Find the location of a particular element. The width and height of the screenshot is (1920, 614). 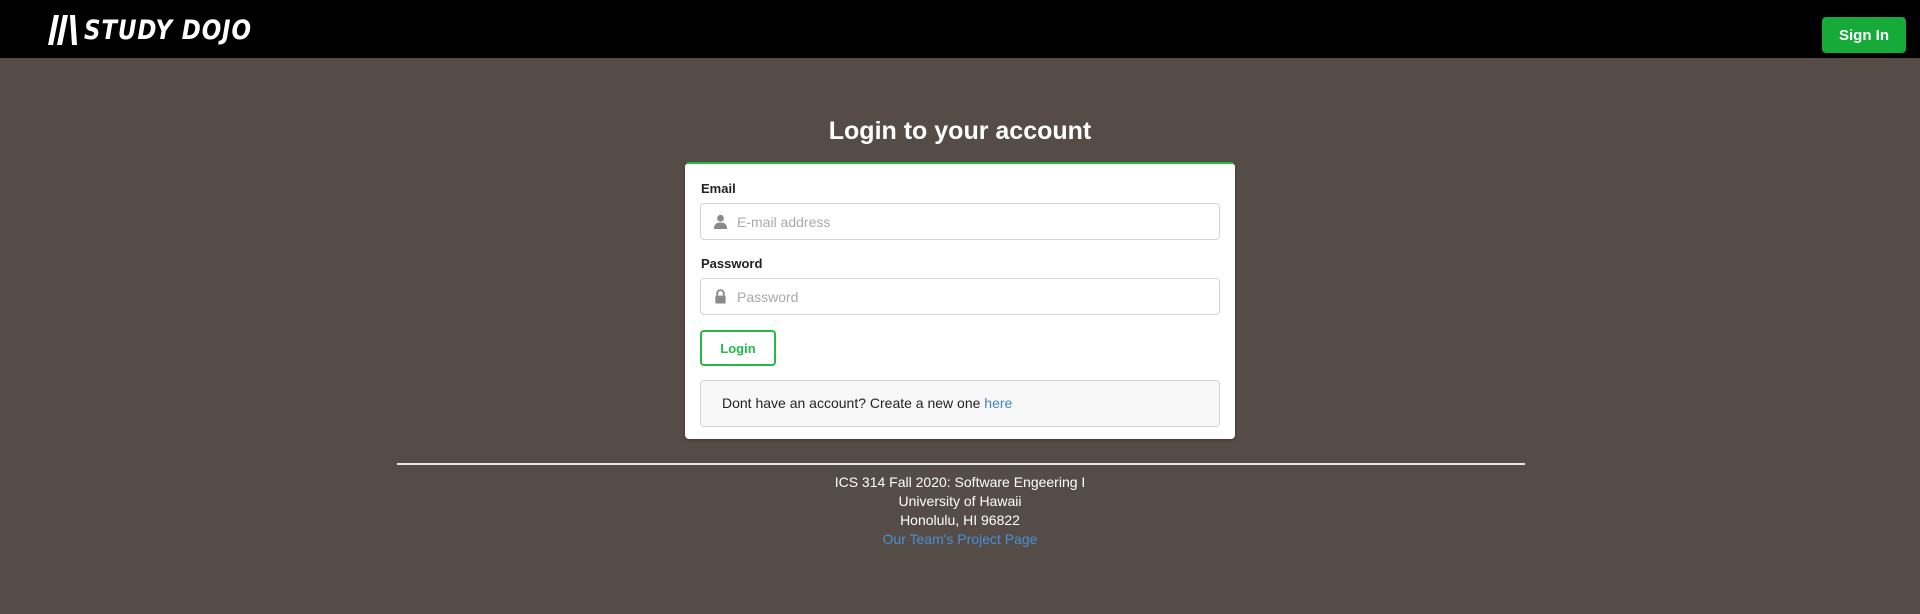

footer-location-line: Honolulu, HI 96822 is located at coordinates (960, 520).